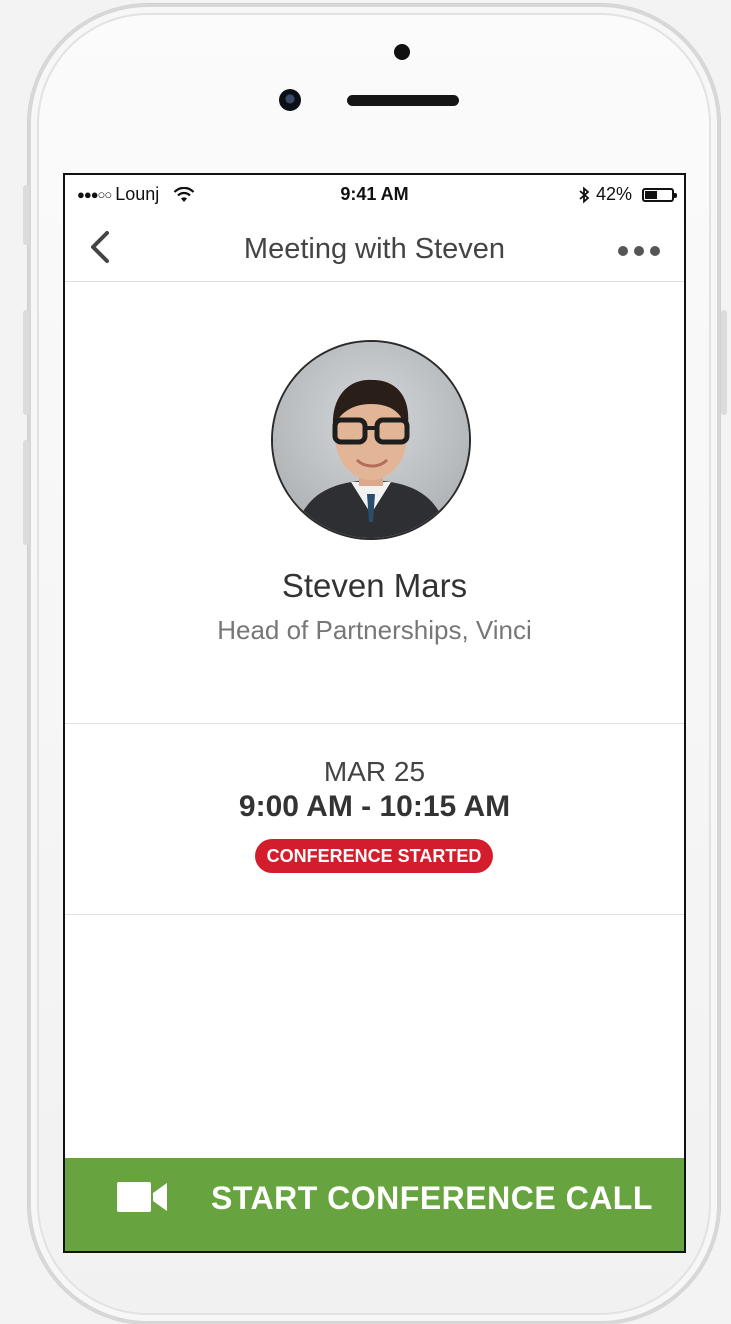 The height and width of the screenshot is (1324, 731). Describe the element at coordinates (724, 362) in the screenshot. I see `power-button` at that location.